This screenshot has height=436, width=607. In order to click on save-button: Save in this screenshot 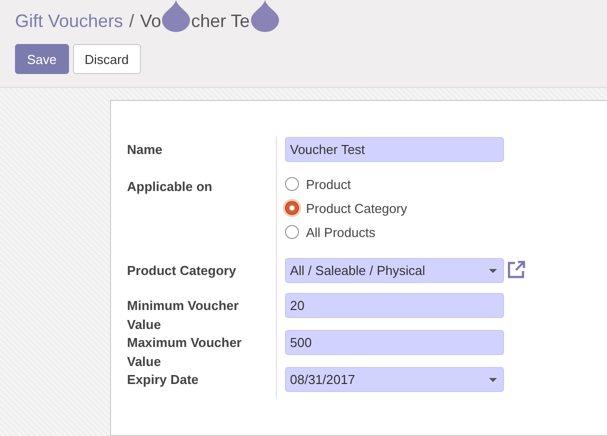, I will do `click(42, 59)`.